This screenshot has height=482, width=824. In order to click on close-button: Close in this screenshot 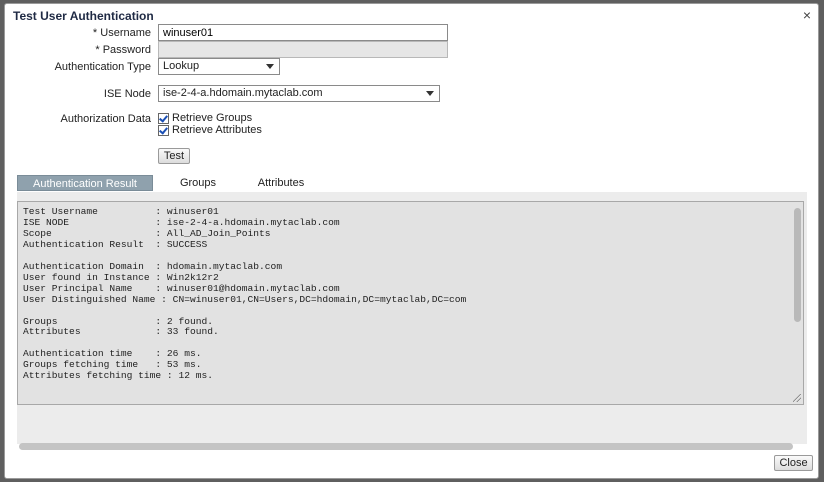, I will do `click(793, 463)`.